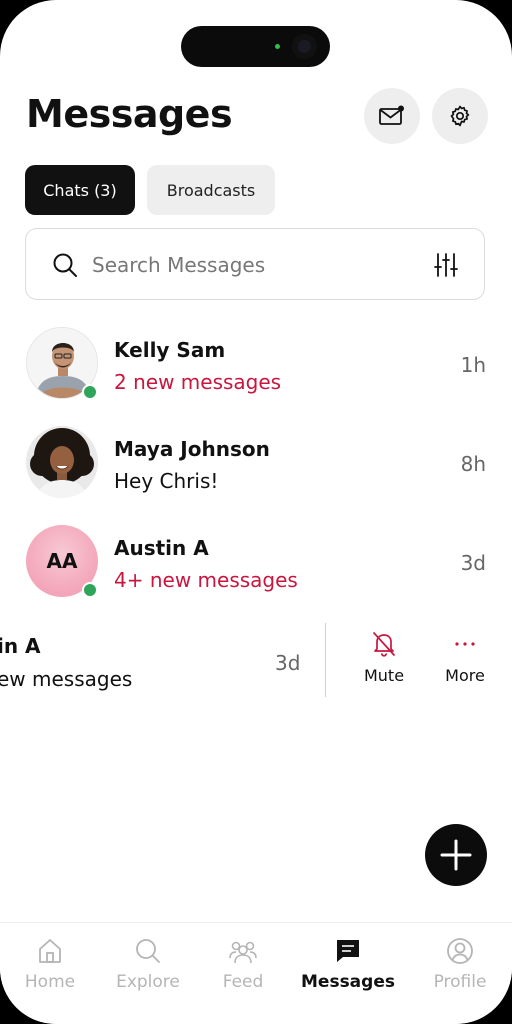 This screenshot has height=1024, width=512. I want to click on chat-name: Kelly Sam, so click(170, 350).